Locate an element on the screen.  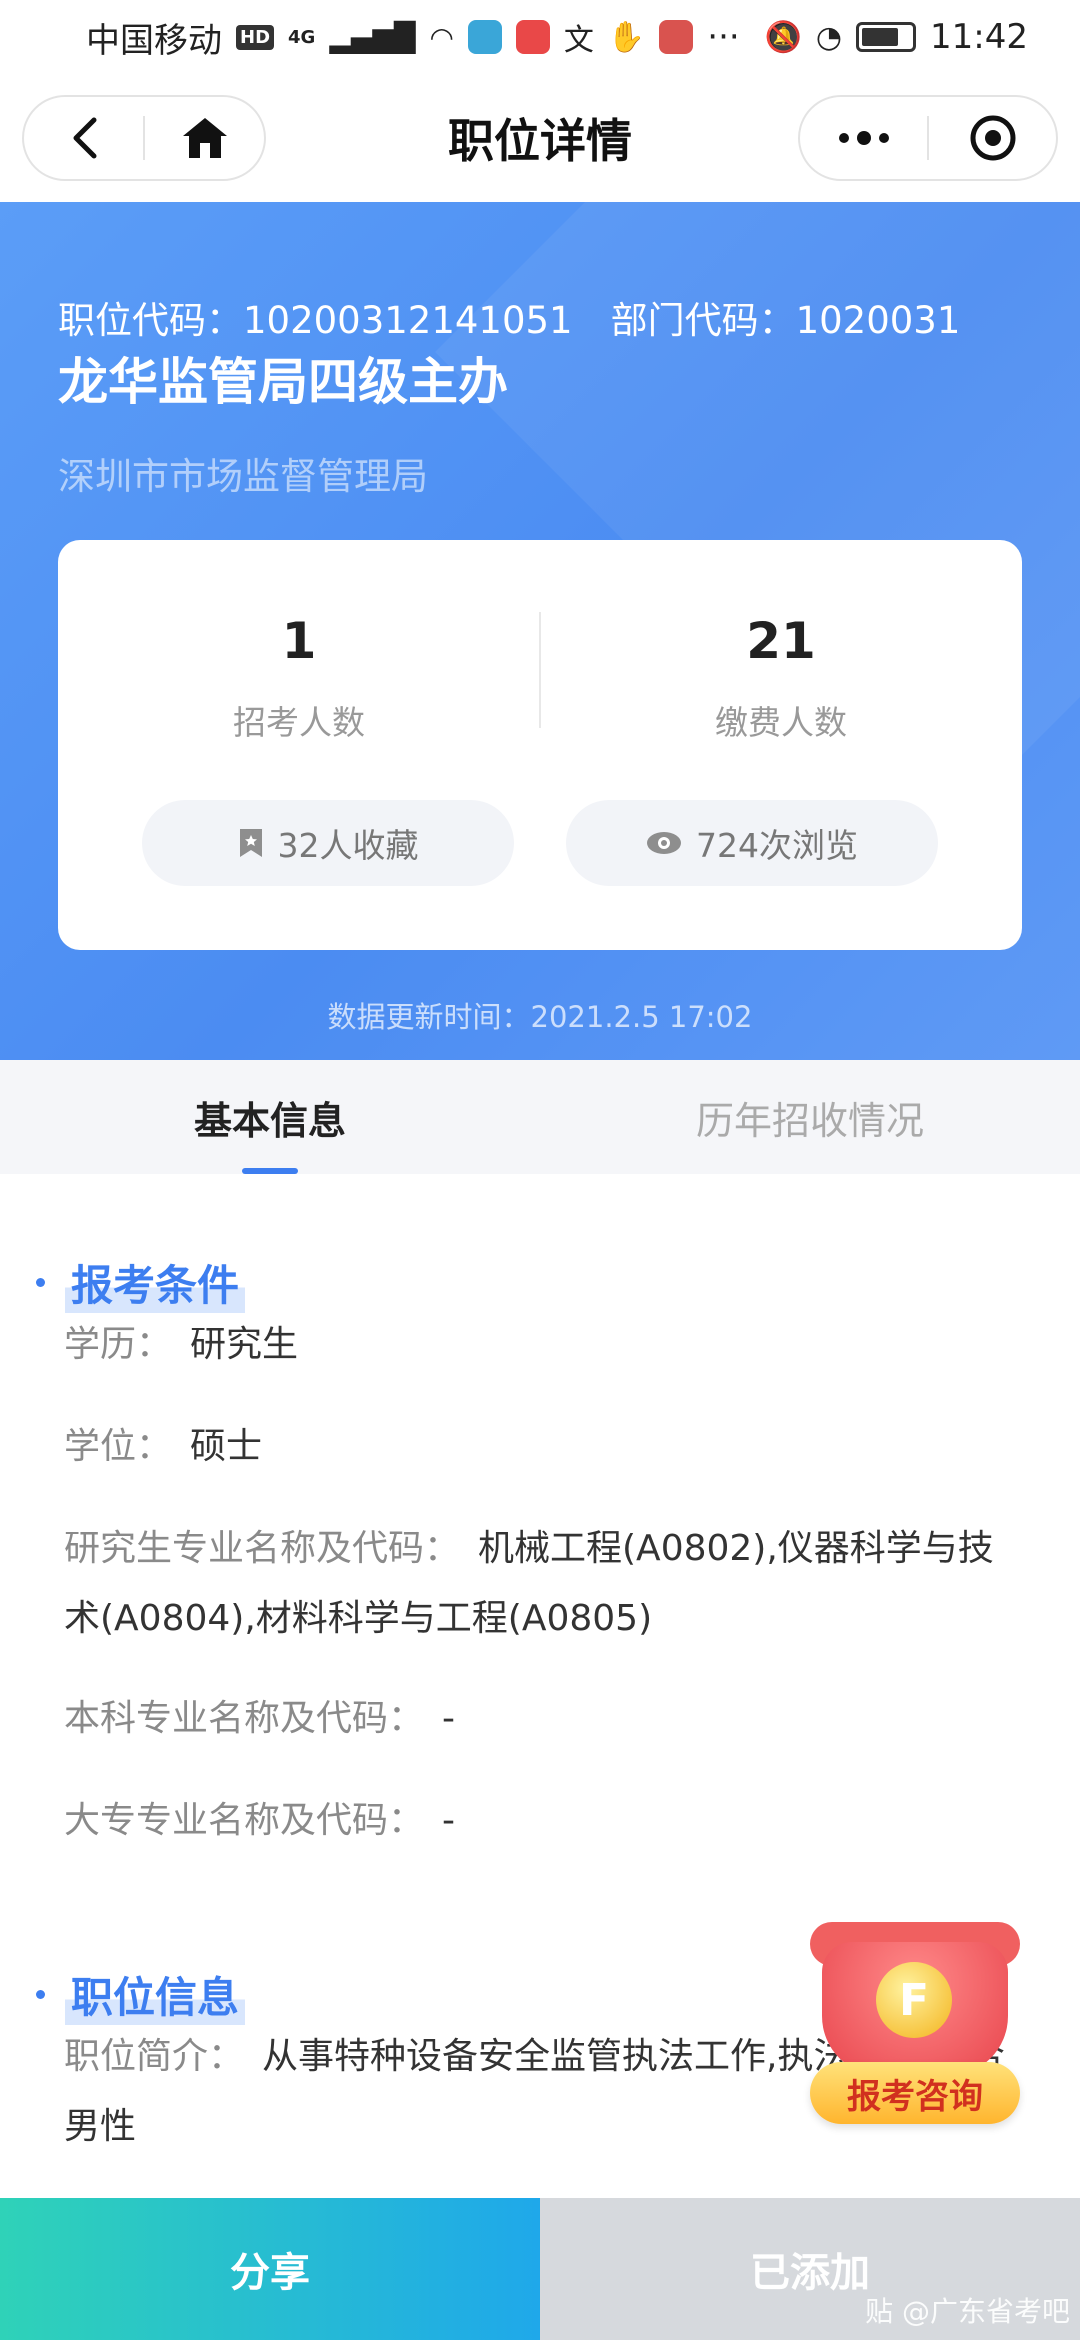
department-name: 深圳市市场监督管理局 is located at coordinates (243, 476).